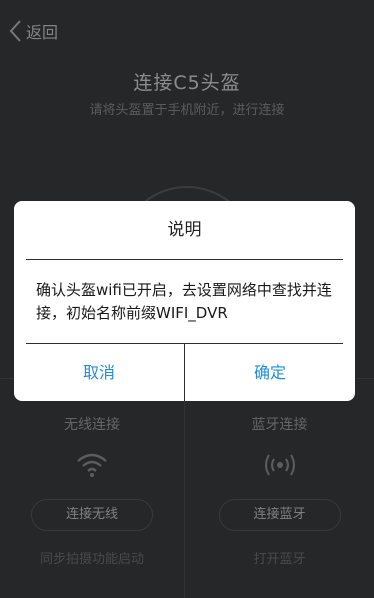 The height and width of the screenshot is (598, 374). I want to click on confirm-button: 确定, so click(270, 372).